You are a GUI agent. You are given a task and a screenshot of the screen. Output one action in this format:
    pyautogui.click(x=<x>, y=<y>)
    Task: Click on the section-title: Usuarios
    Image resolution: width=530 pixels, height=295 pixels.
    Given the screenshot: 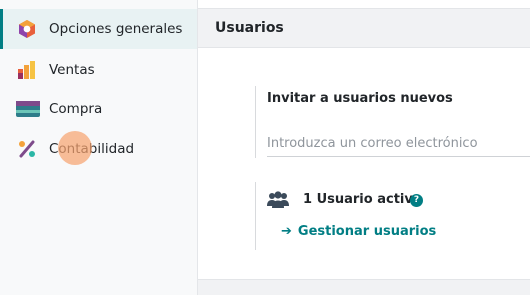 What is the action you would take?
    pyautogui.click(x=249, y=28)
    